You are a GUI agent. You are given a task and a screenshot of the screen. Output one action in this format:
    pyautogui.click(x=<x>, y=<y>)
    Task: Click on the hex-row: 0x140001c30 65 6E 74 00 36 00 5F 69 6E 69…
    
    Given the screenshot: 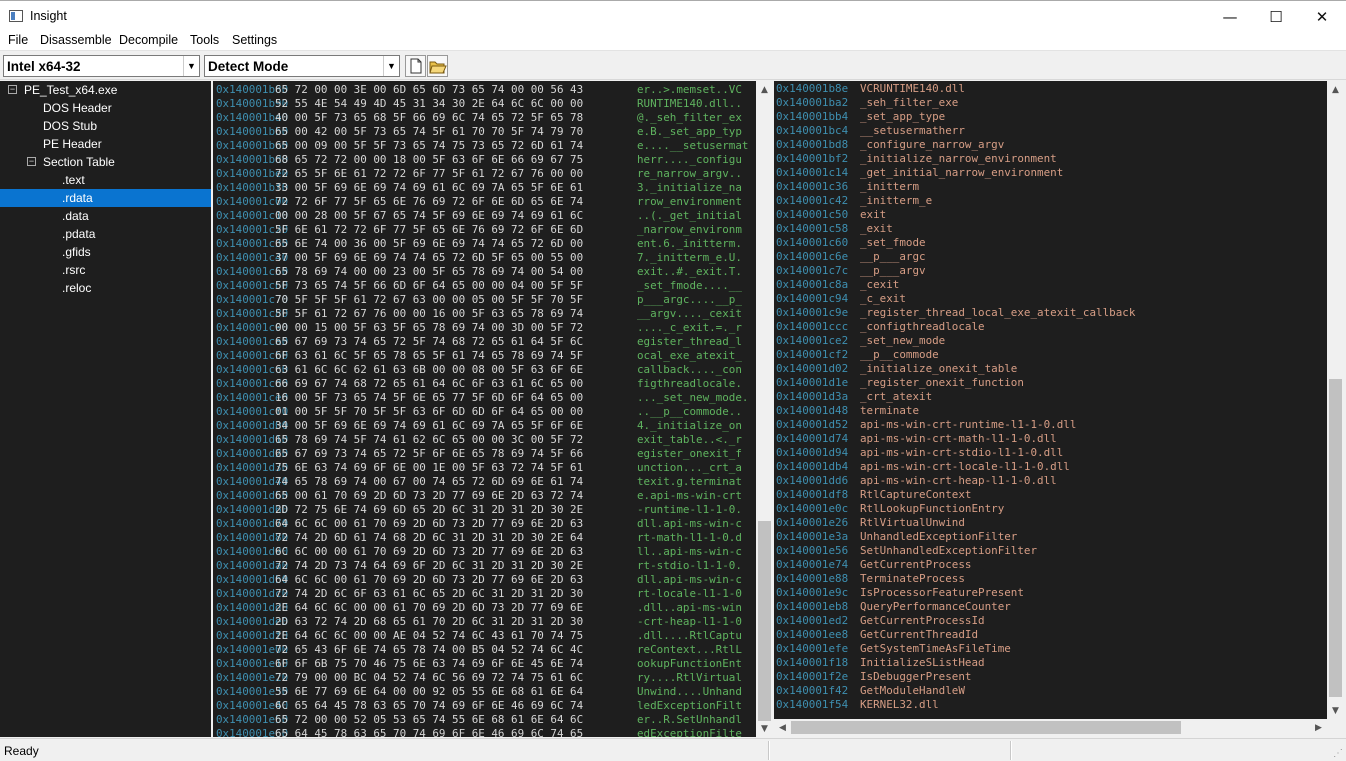 What is the action you would take?
    pyautogui.click(x=479, y=244)
    